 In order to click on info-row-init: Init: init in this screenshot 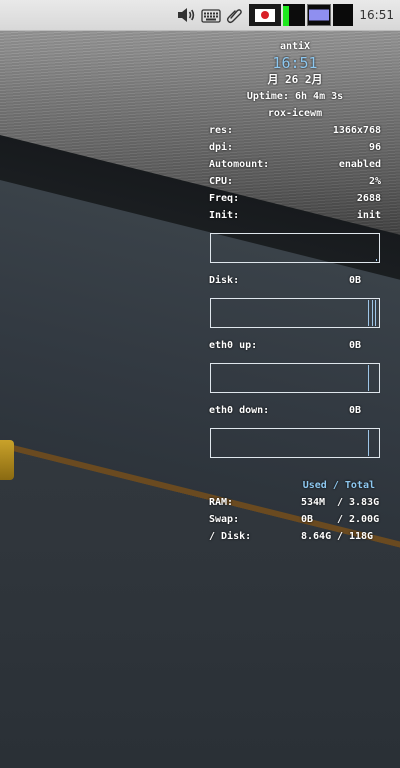, I will do `click(295, 215)`.